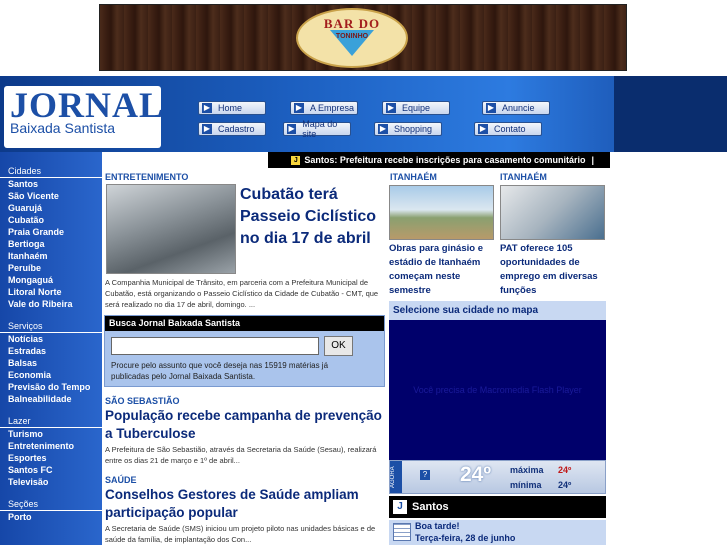  Describe the element at coordinates (437, 526) in the screenshot. I see `greeting-text: Boa tarde!` at that location.